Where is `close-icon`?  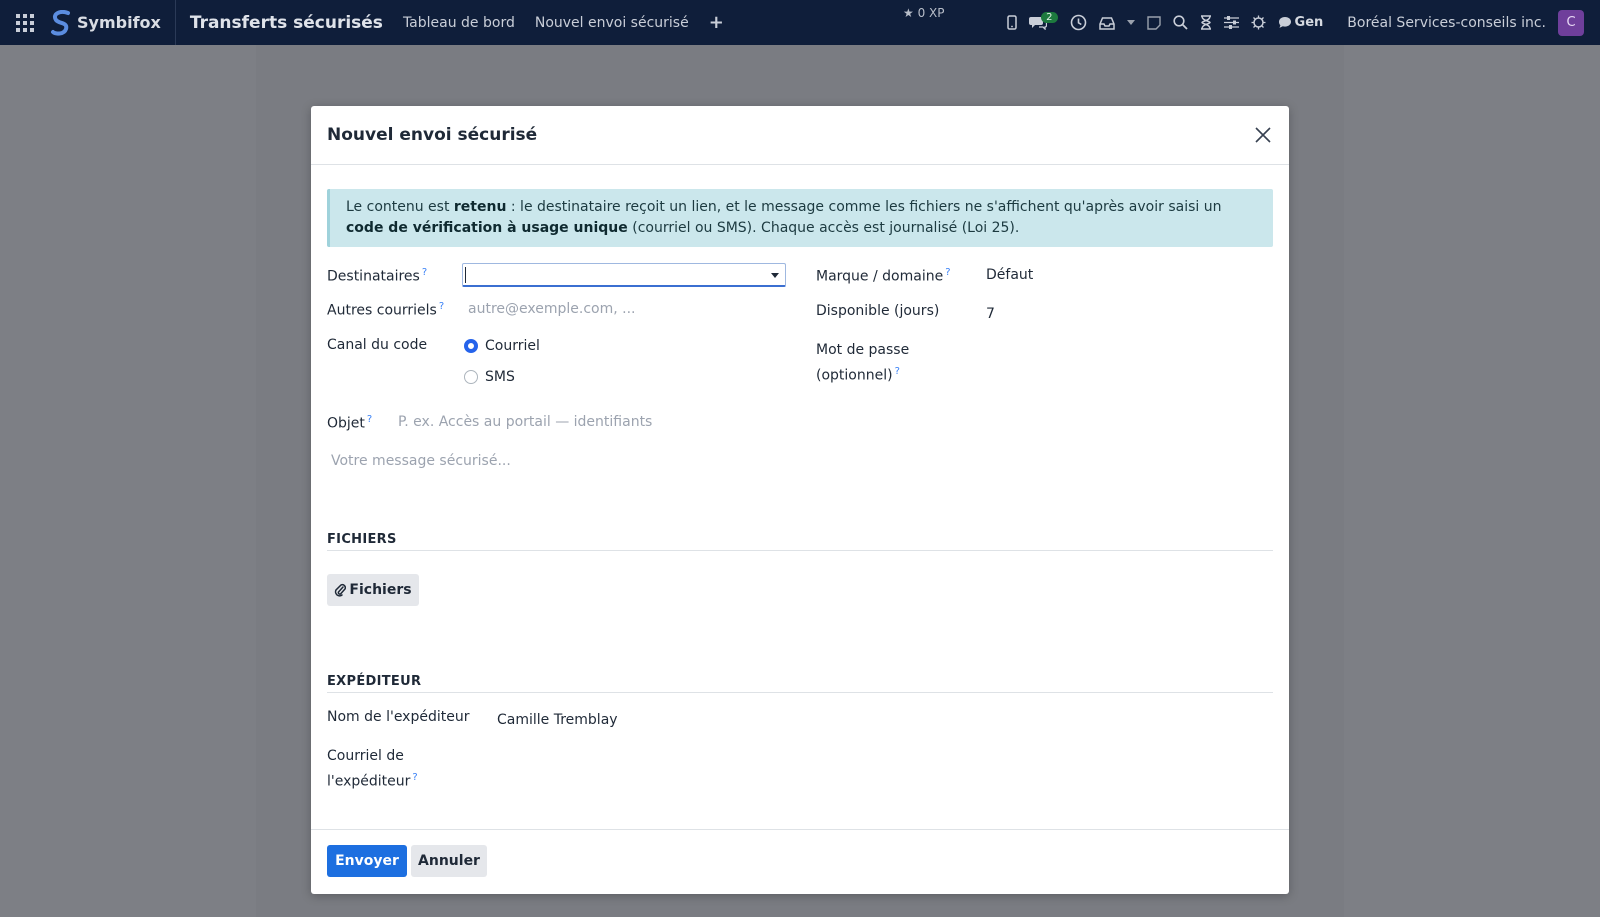
close-icon is located at coordinates (1263, 135).